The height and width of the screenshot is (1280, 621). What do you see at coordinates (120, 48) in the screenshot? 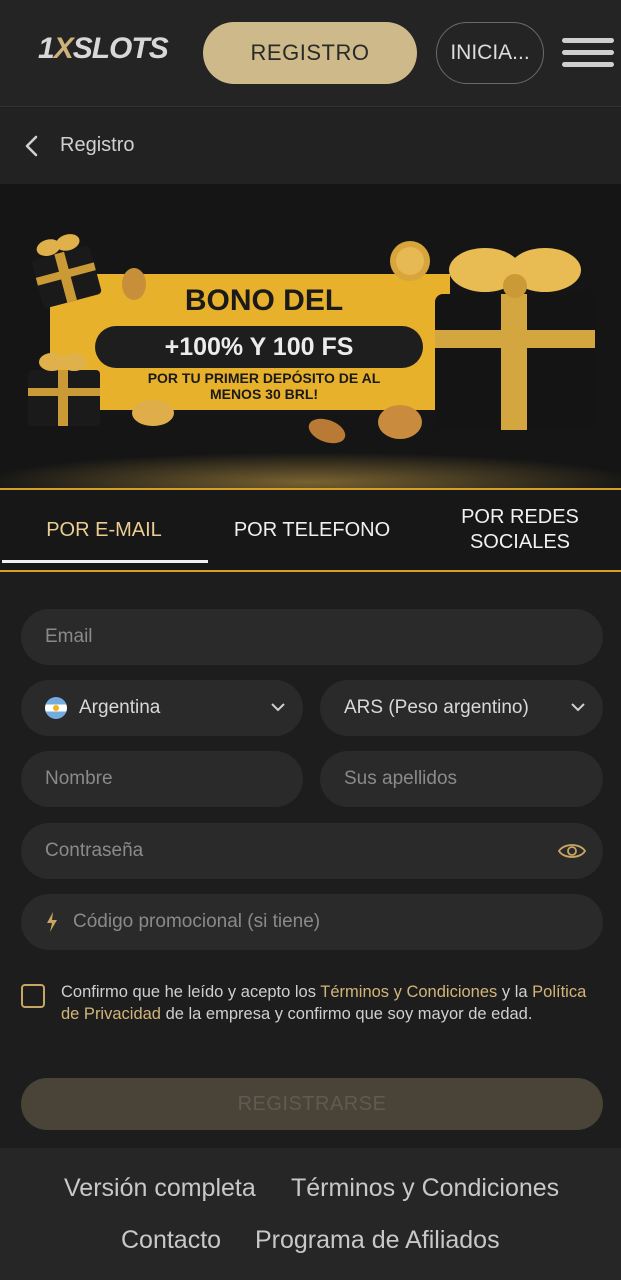
I see `logo-suffix: SLOTS` at bounding box center [120, 48].